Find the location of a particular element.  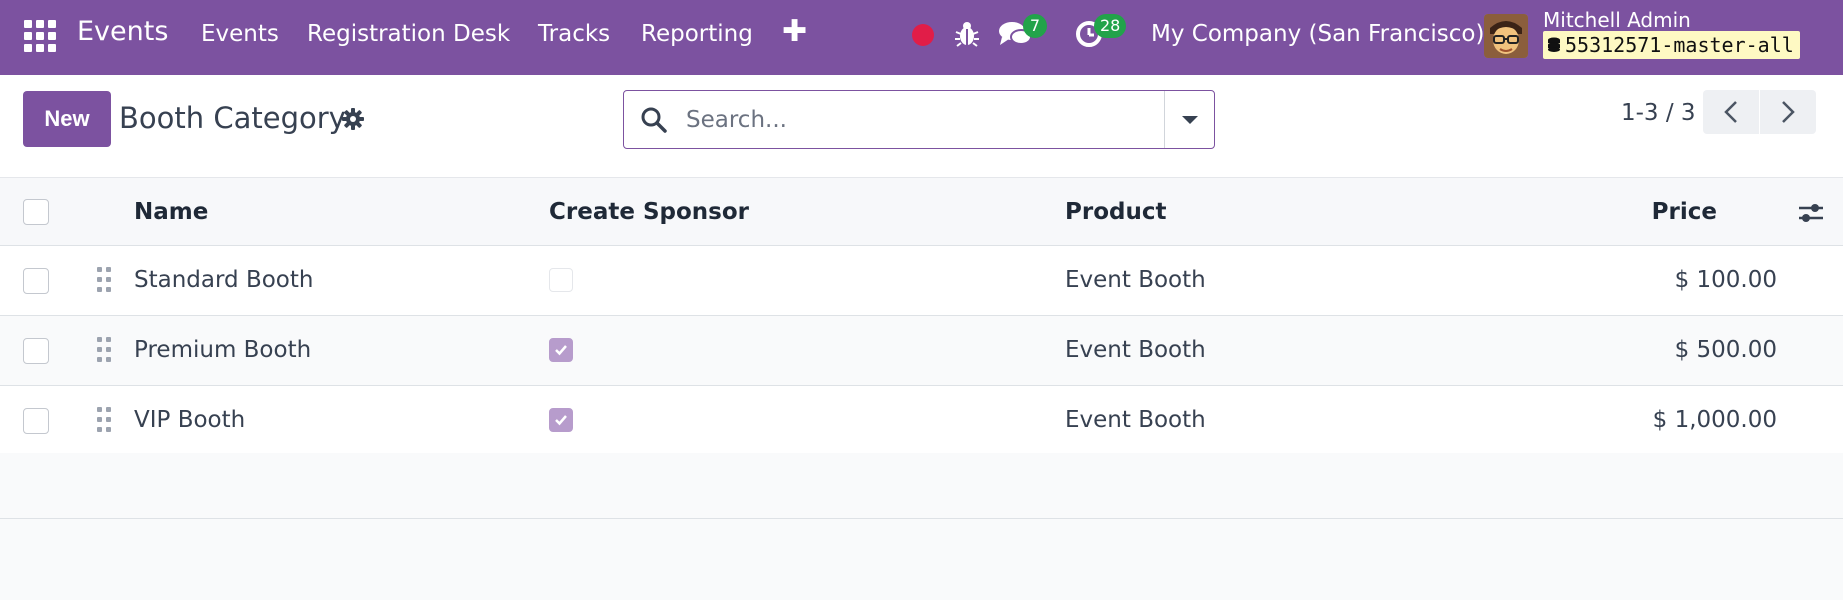

cell-price: $ 100.00 is located at coordinates (1725, 280).